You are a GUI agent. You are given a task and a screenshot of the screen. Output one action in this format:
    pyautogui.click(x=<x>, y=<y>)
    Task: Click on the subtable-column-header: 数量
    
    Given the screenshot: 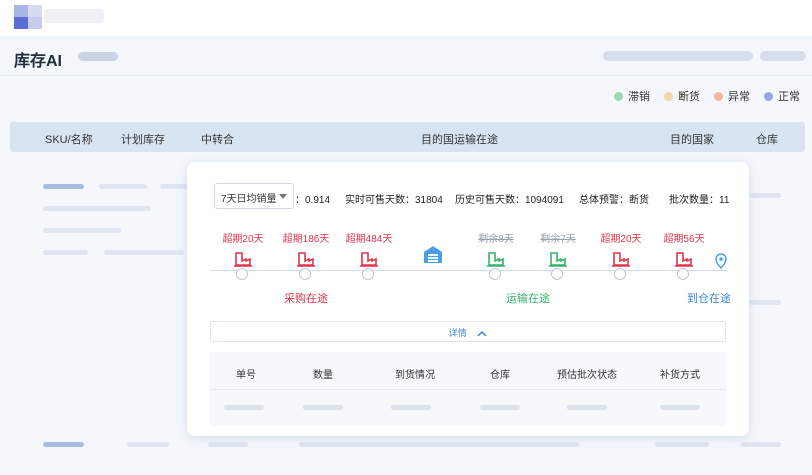 What is the action you would take?
    pyautogui.click(x=323, y=375)
    